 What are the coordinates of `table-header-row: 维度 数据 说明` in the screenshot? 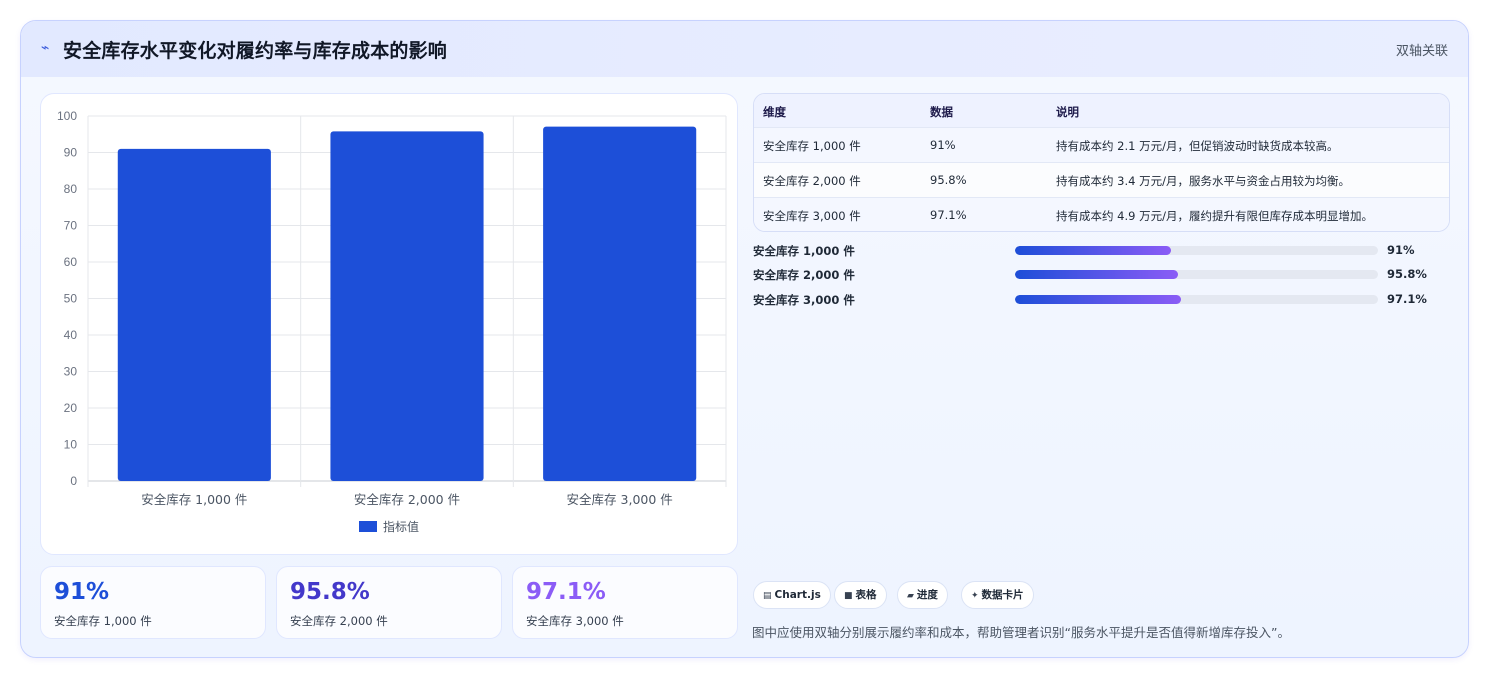 It's located at (1101, 110).